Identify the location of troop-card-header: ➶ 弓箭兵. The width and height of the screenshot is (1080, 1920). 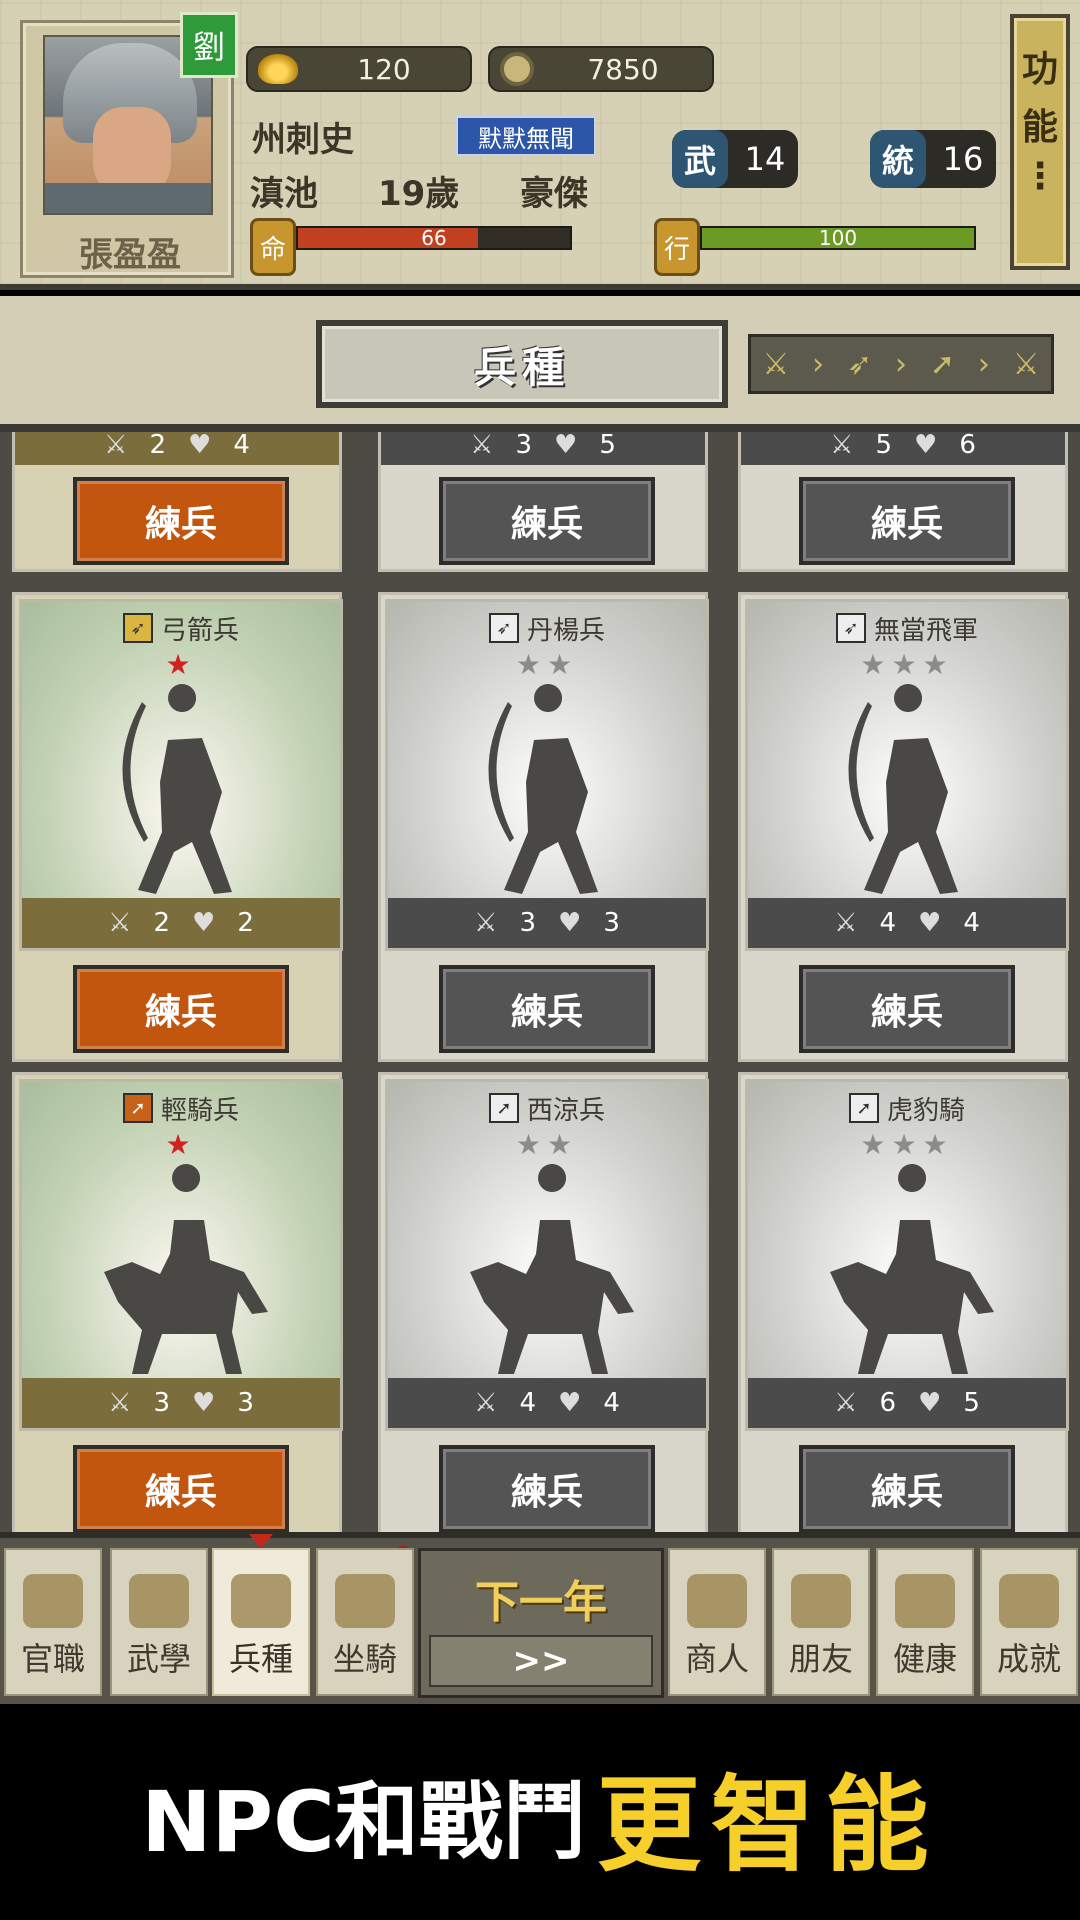
(181, 628).